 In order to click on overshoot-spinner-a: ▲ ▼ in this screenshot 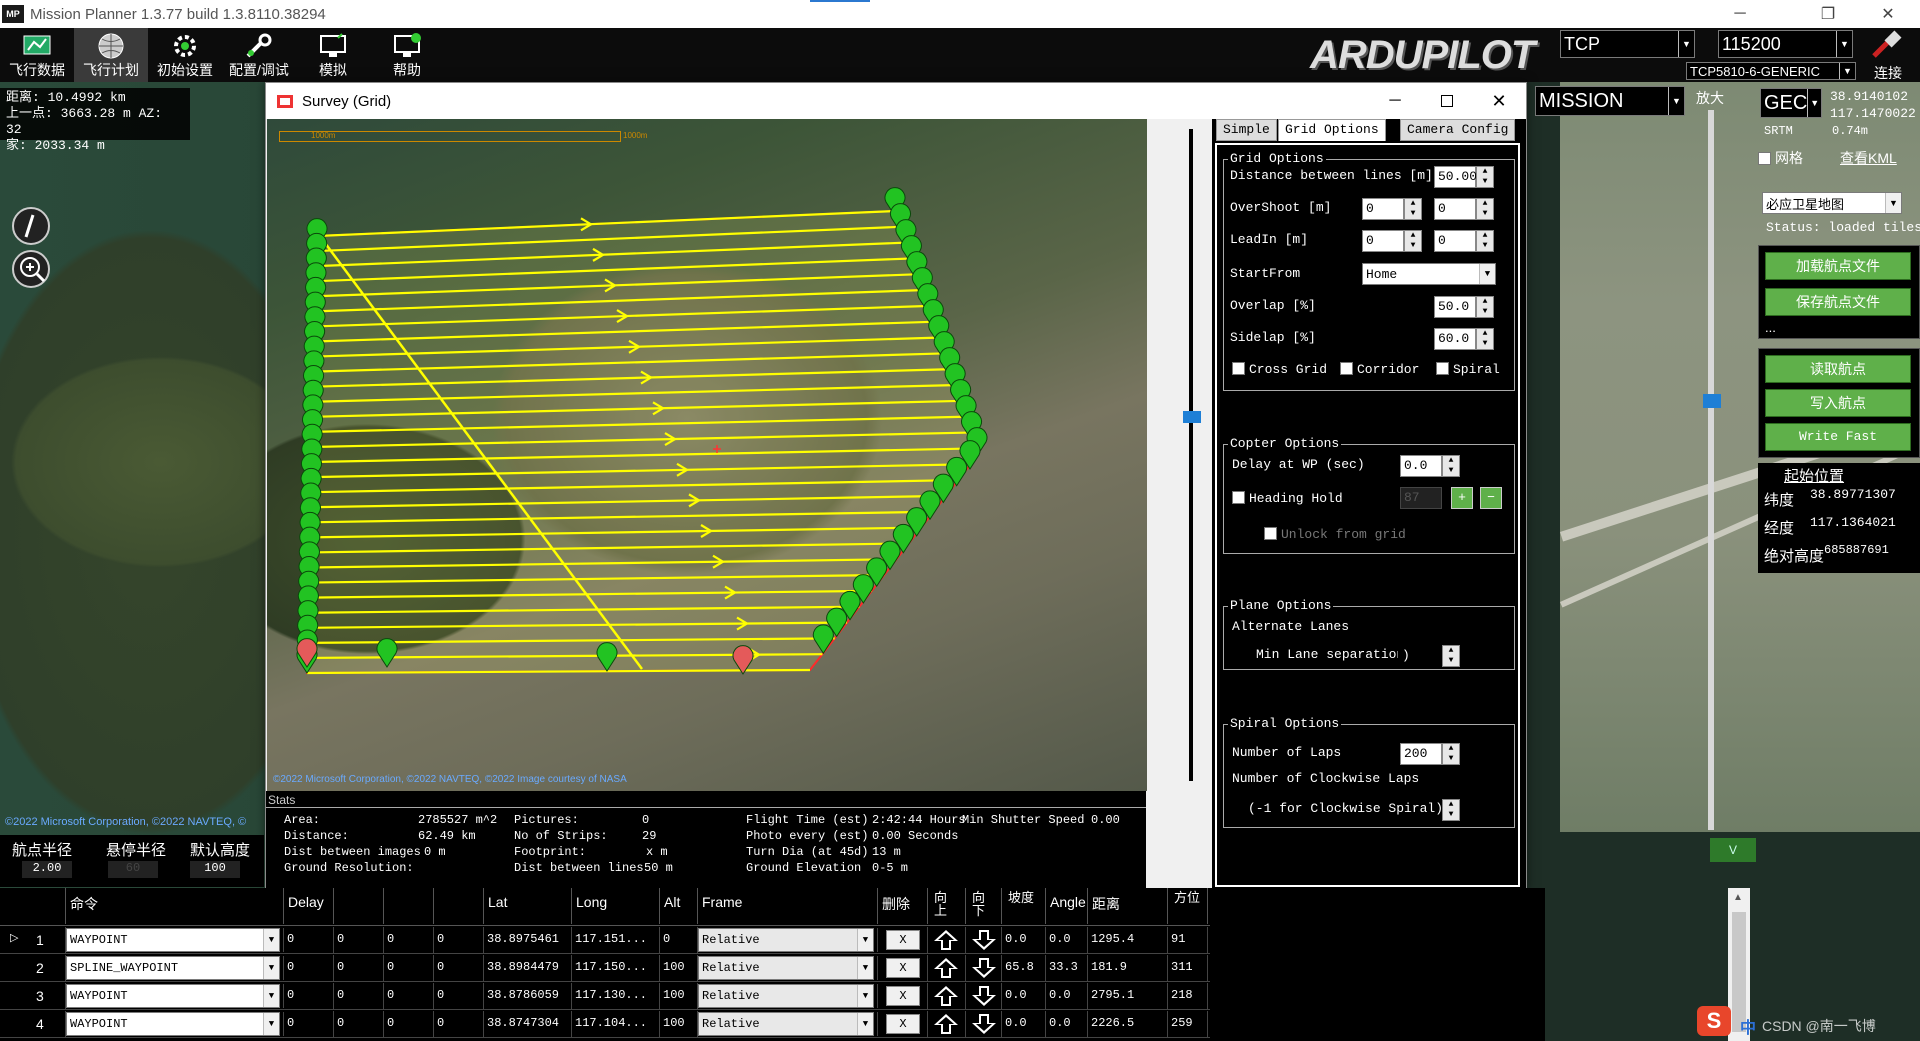, I will do `click(1413, 209)`.